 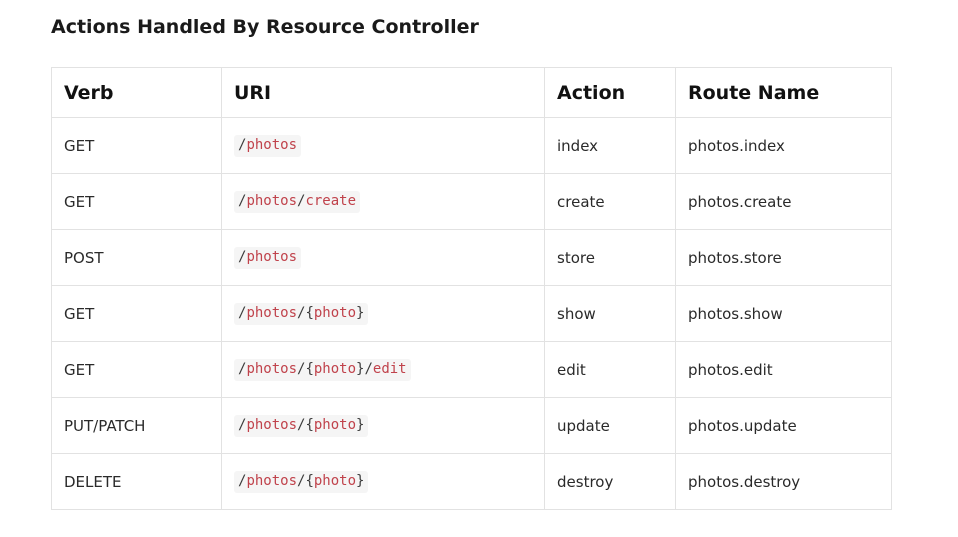 I want to click on uri-code: /photos/create, so click(x=297, y=201).